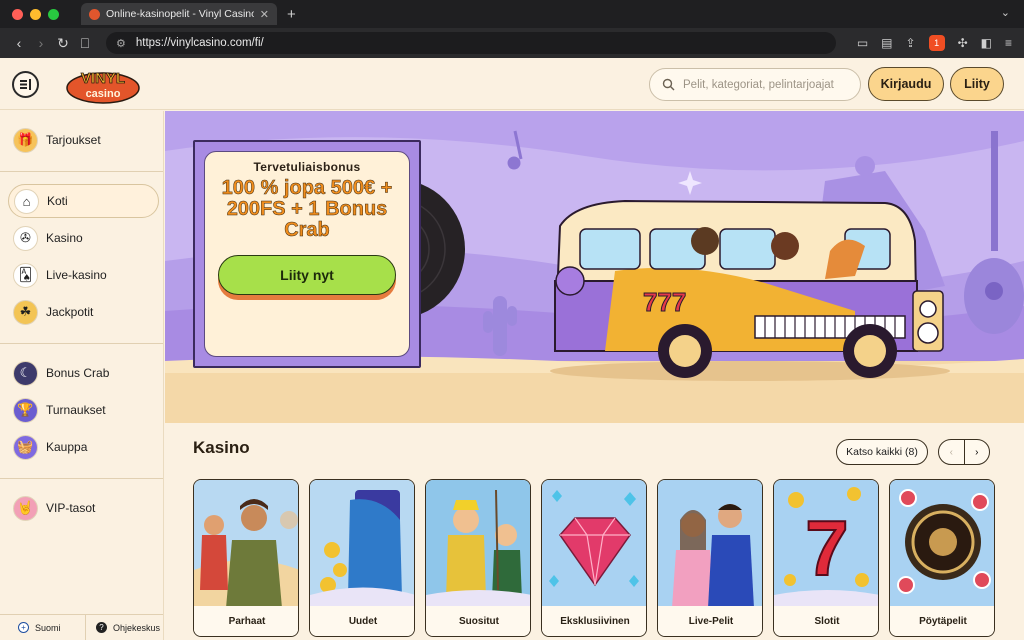  I want to click on favicon-icon, so click(94, 14).